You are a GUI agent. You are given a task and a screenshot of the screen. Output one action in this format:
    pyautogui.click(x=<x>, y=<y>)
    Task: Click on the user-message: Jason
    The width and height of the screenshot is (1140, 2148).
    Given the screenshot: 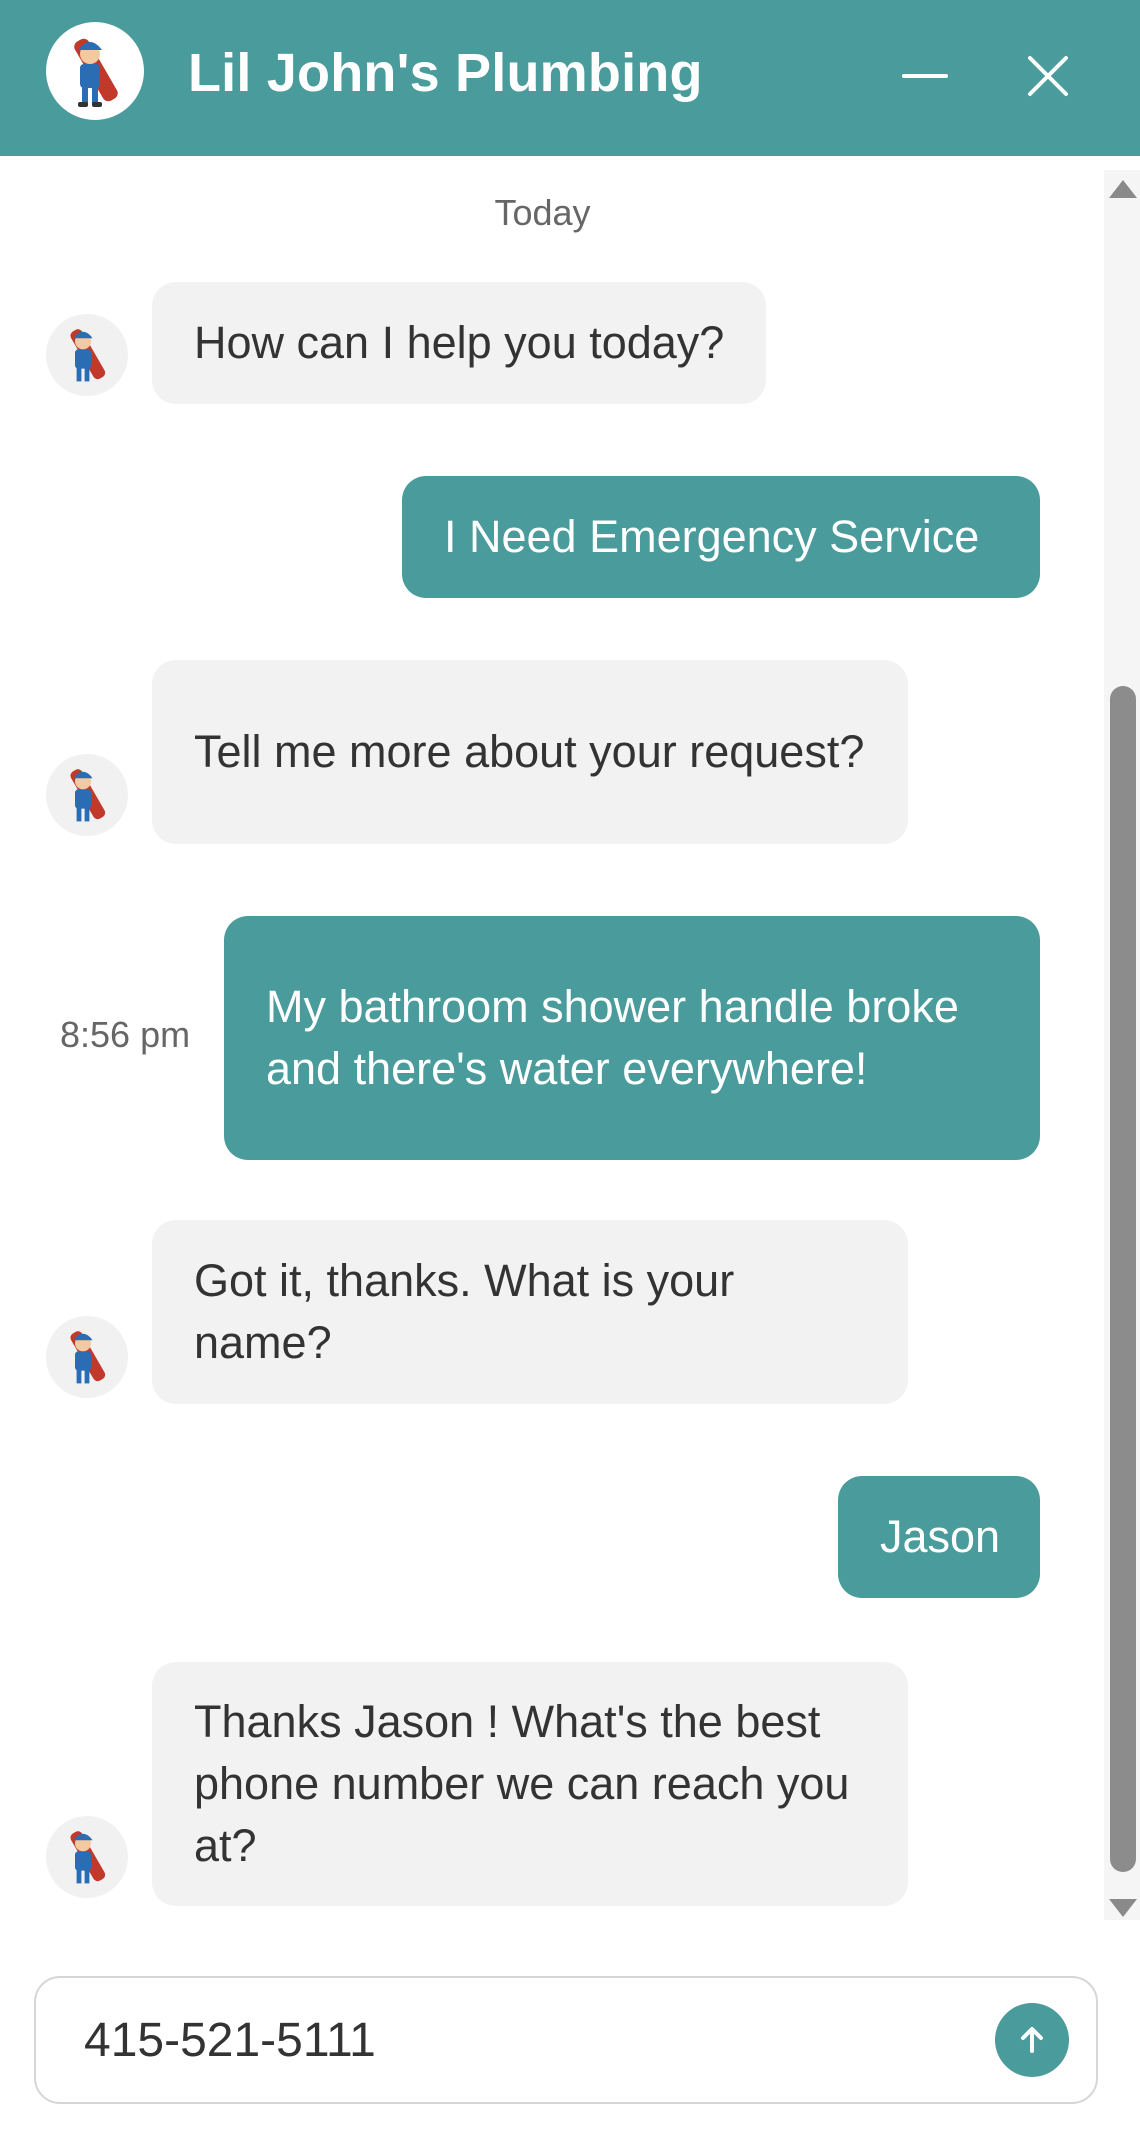 What is the action you would take?
    pyautogui.click(x=939, y=1537)
    